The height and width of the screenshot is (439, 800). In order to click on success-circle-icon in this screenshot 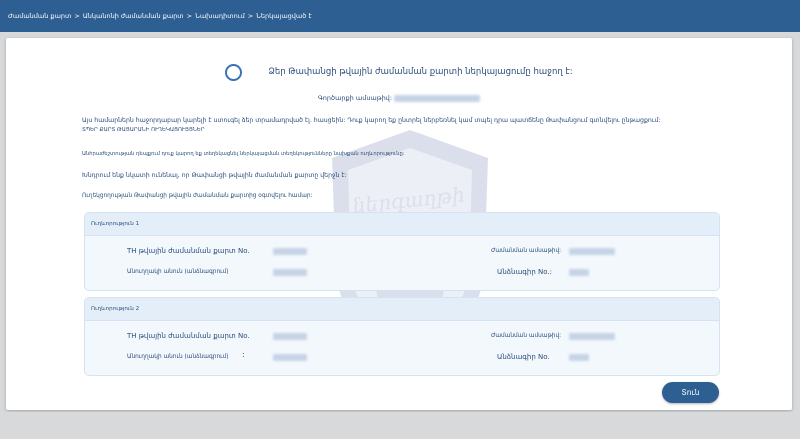, I will do `click(234, 72)`.